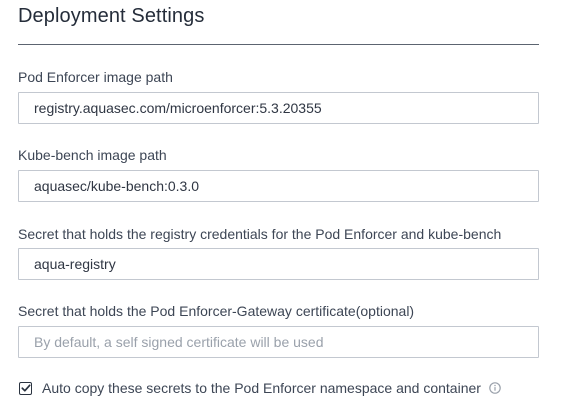 The width and height of the screenshot is (570, 407). What do you see at coordinates (278, 186) in the screenshot?
I see `kube-bench-image-path-input` at bounding box center [278, 186].